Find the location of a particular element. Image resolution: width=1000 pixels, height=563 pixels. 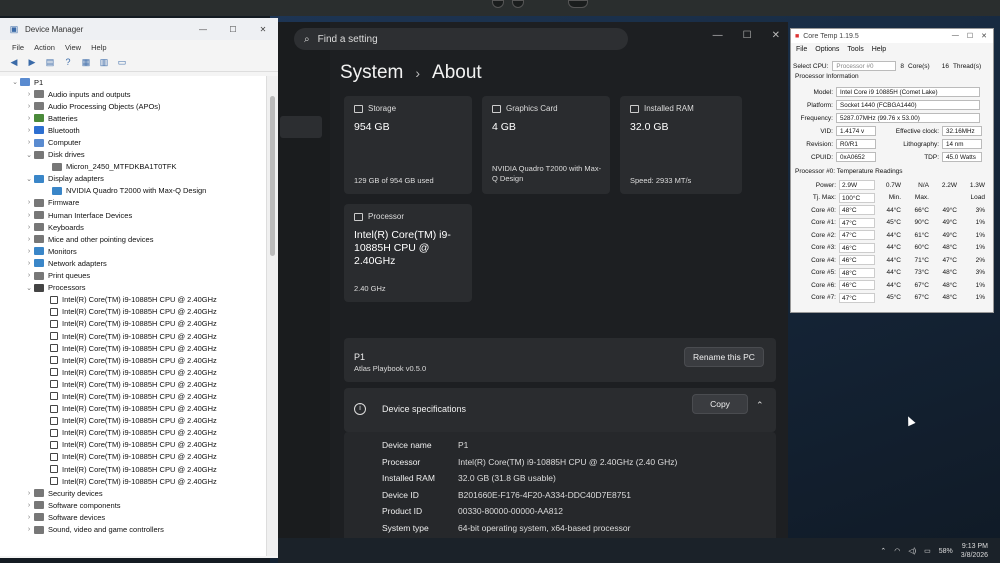

ct-menu-file: File is located at coordinates (801, 49).